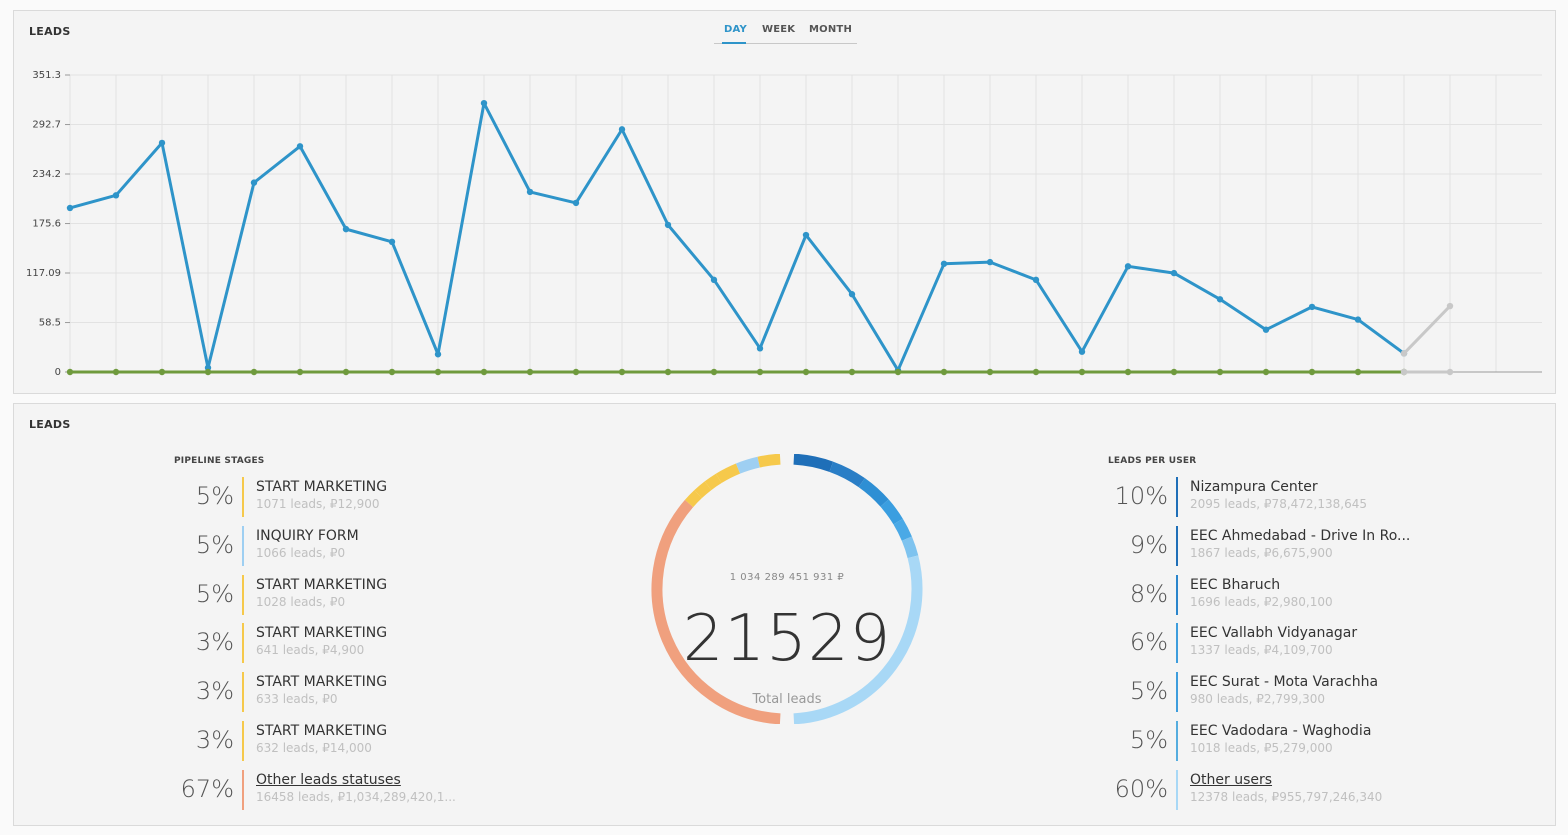 The width and height of the screenshot is (1568, 835). I want to click on user-details: 1696 leads, ₽2,980,100, so click(1261, 601).